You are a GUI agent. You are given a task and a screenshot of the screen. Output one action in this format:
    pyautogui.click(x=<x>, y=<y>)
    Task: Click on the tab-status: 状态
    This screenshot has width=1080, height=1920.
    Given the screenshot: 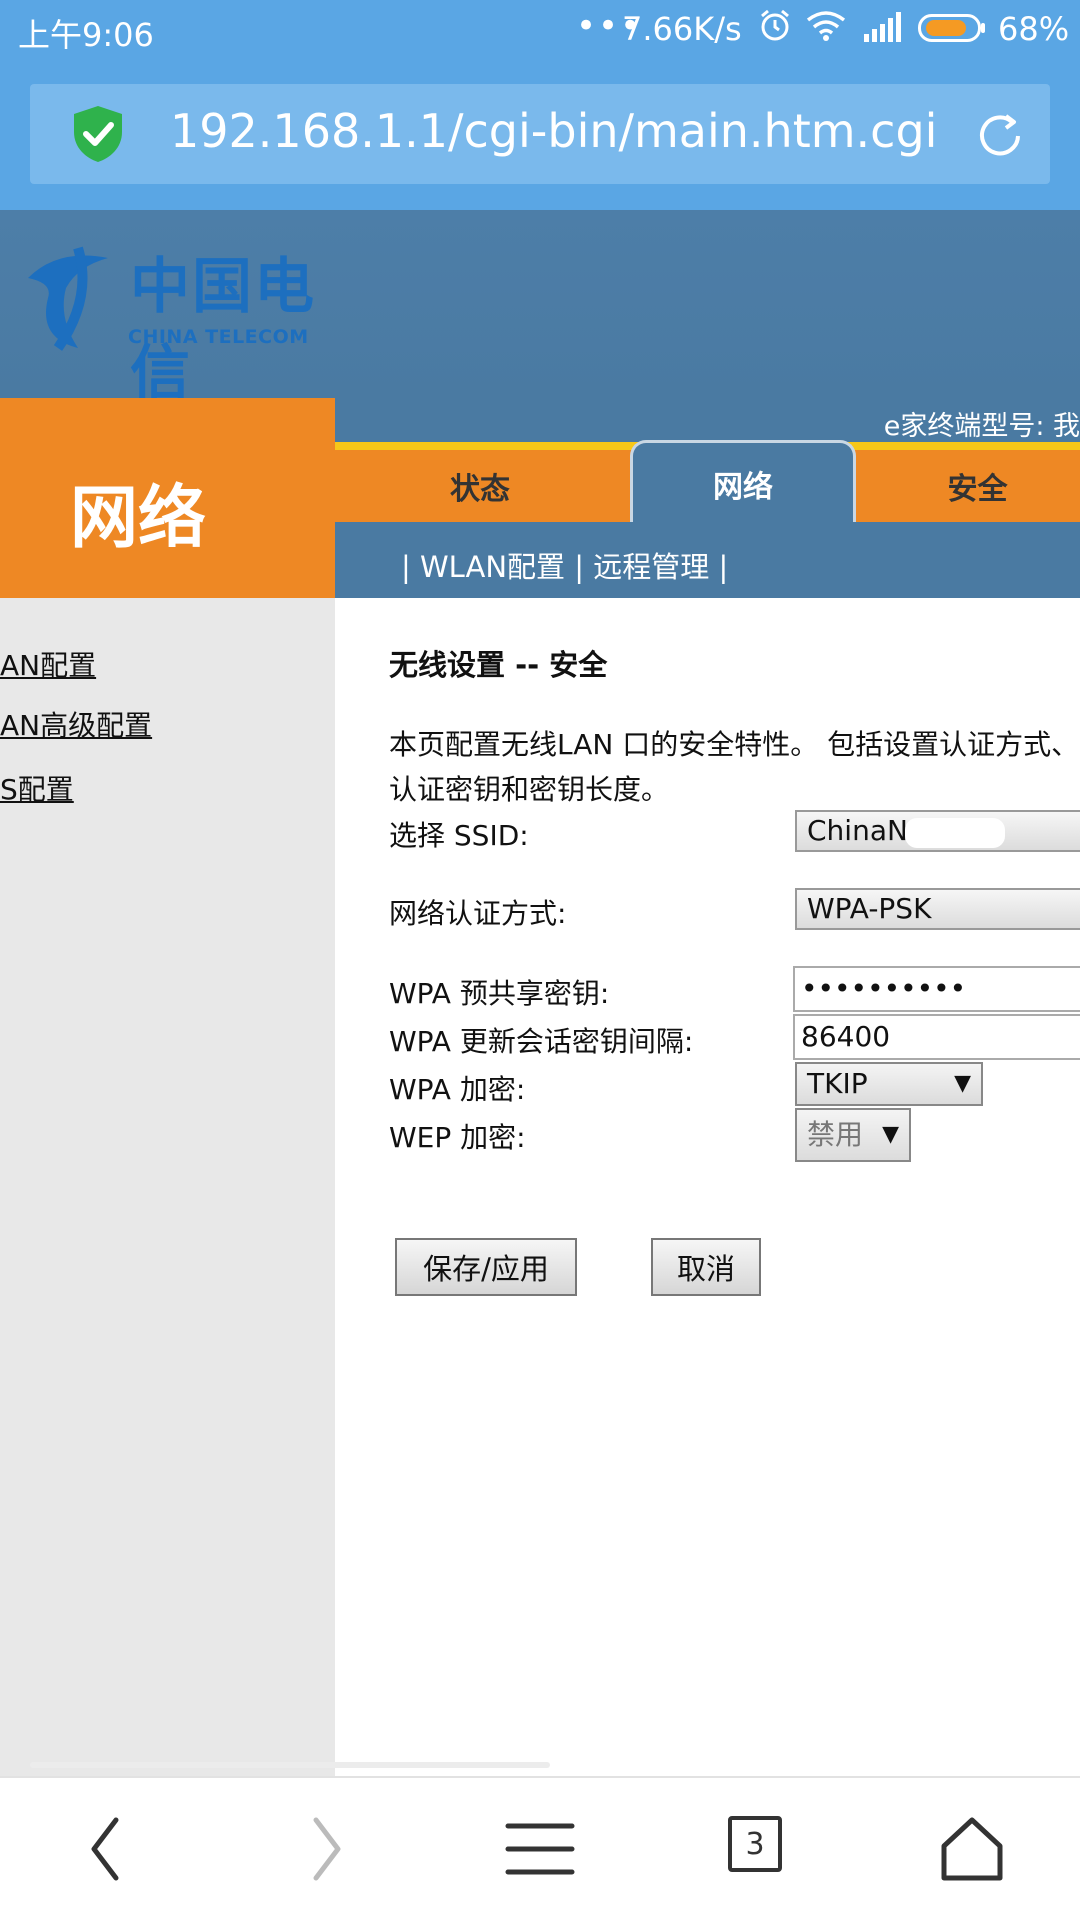 What is the action you would take?
    pyautogui.click(x=480, y=486)
    